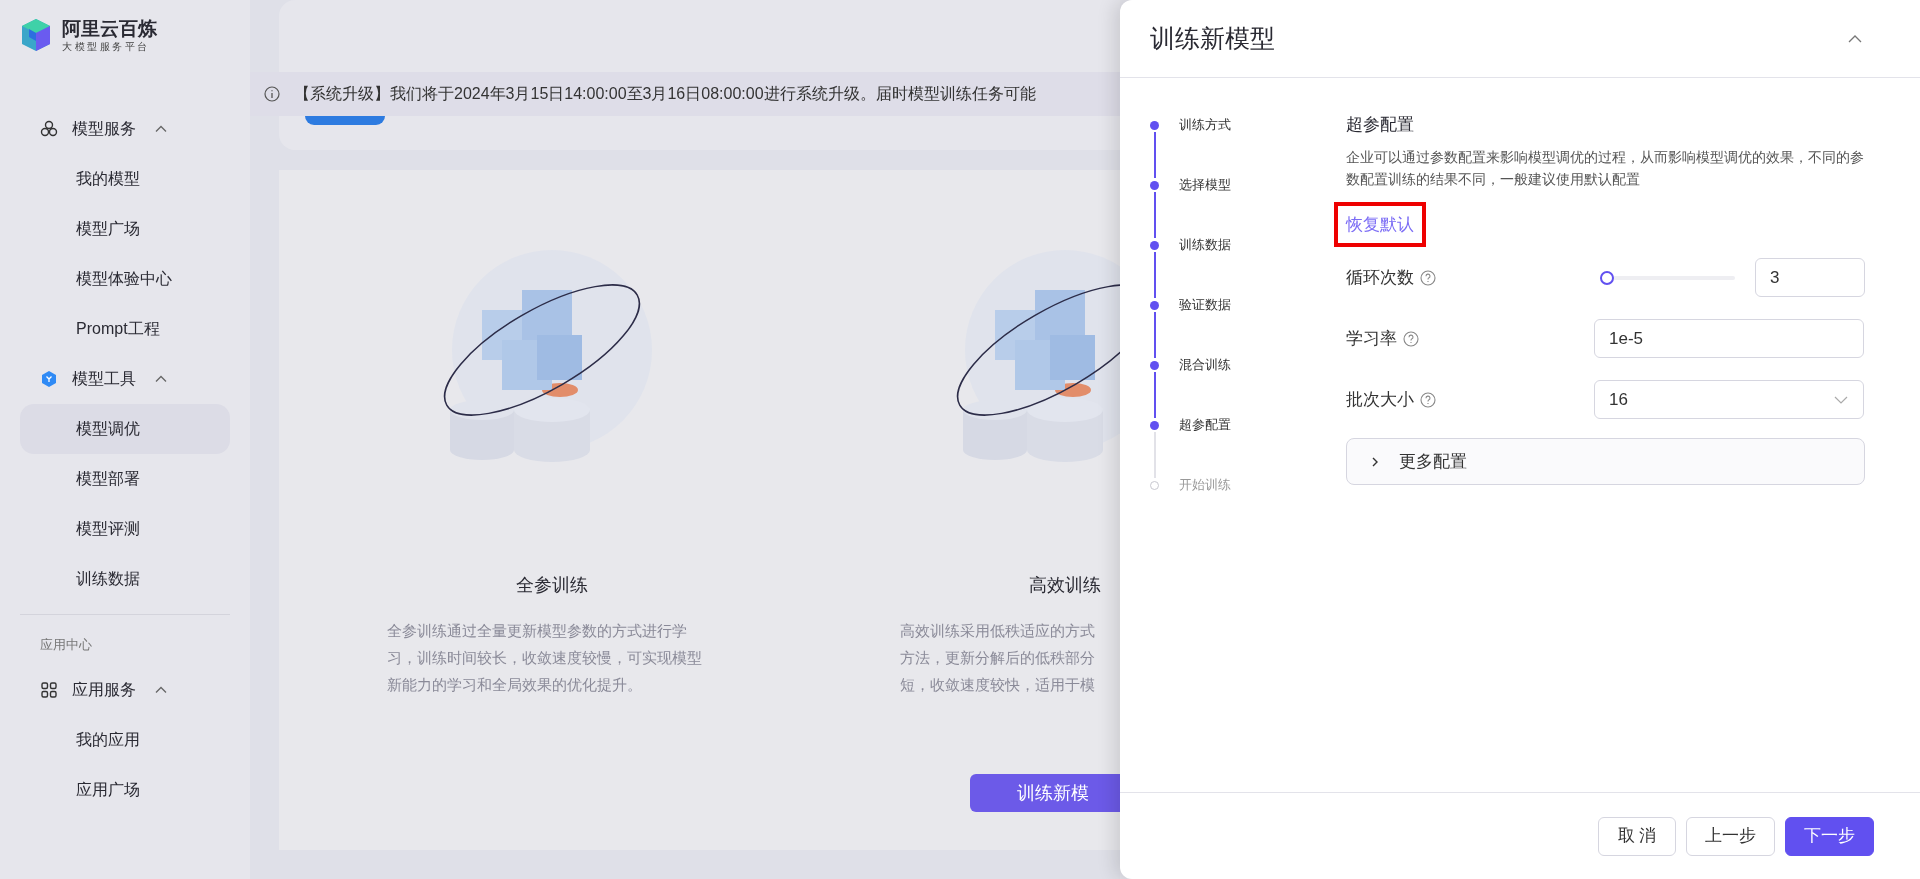 This screenshot has width=1920, height=879. What do you see at coordinates (49, 129) in the screenshot?
I see `rings-icon` at bounding box center [49, 129].